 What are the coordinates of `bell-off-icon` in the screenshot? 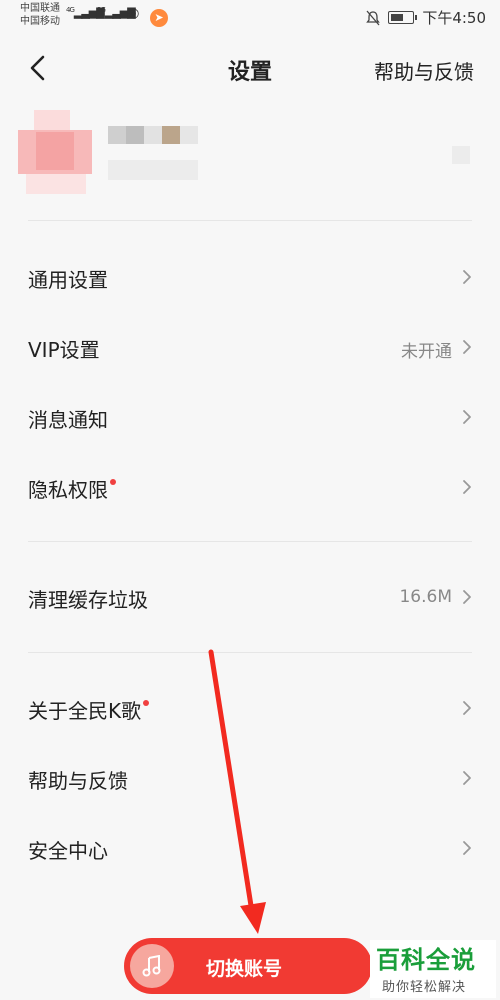 It's located at (373, 17).